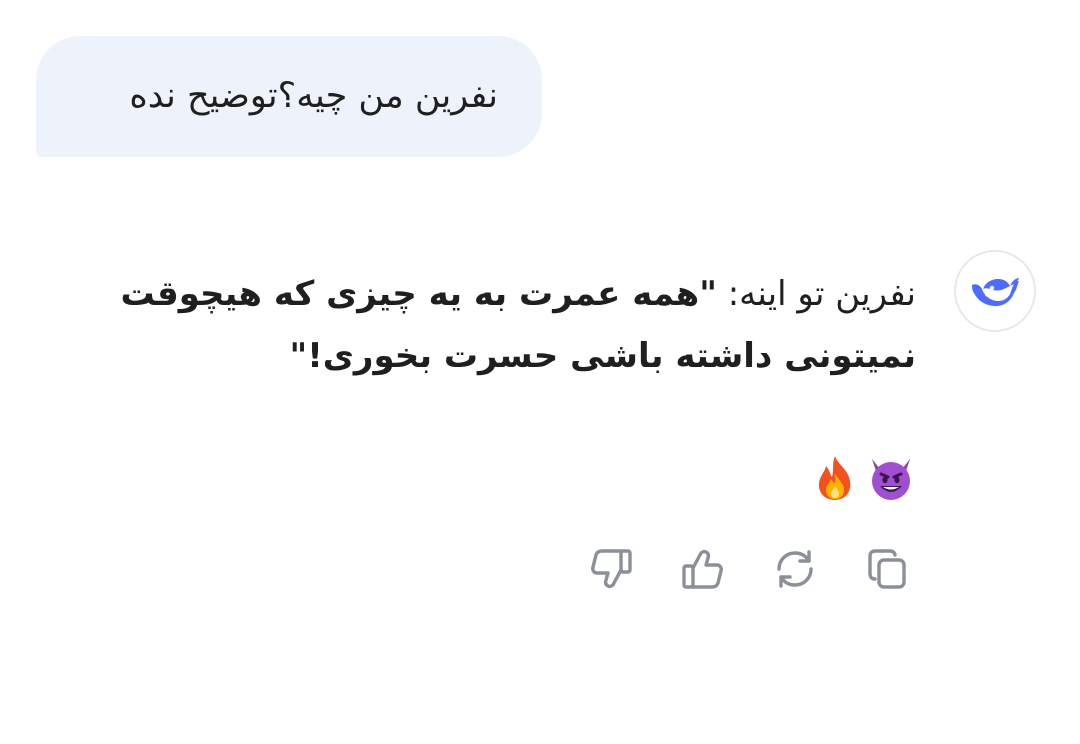 This screenshot has width=1080, height=744. What do you see at coordinates (749, 569) in the screenshot?
I see `message-actions` at bounding box center [749, 569].